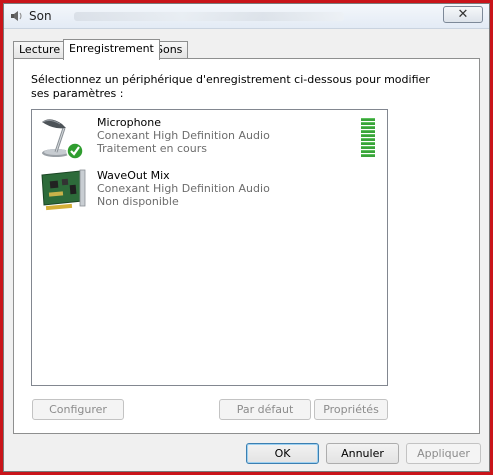 The image size is (493, 475). I want to click on tab-label: Enregistrement, so click(111, 48).